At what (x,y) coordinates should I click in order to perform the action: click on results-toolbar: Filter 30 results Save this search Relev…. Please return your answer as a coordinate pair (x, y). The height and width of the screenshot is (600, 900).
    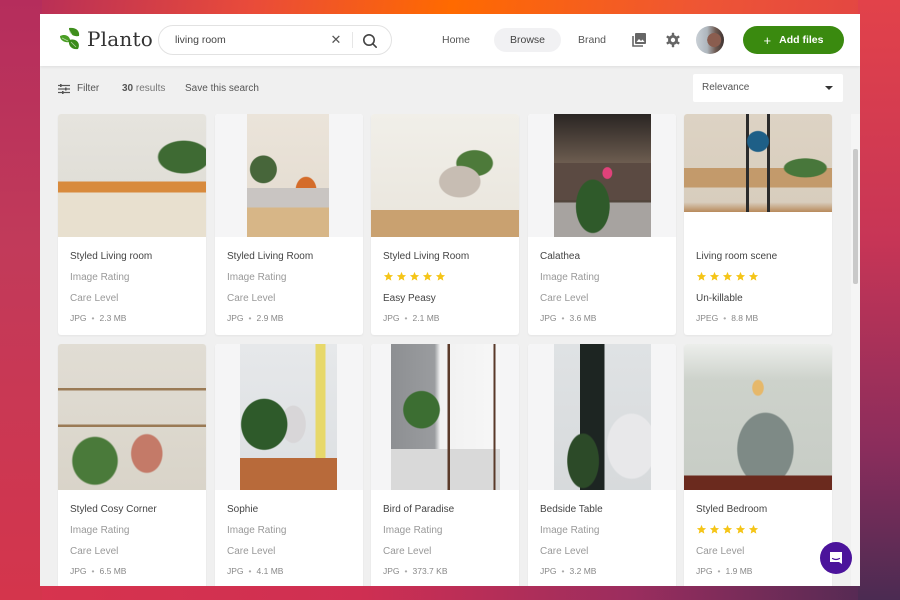
    Looking at the image, I should click on (450, 90).